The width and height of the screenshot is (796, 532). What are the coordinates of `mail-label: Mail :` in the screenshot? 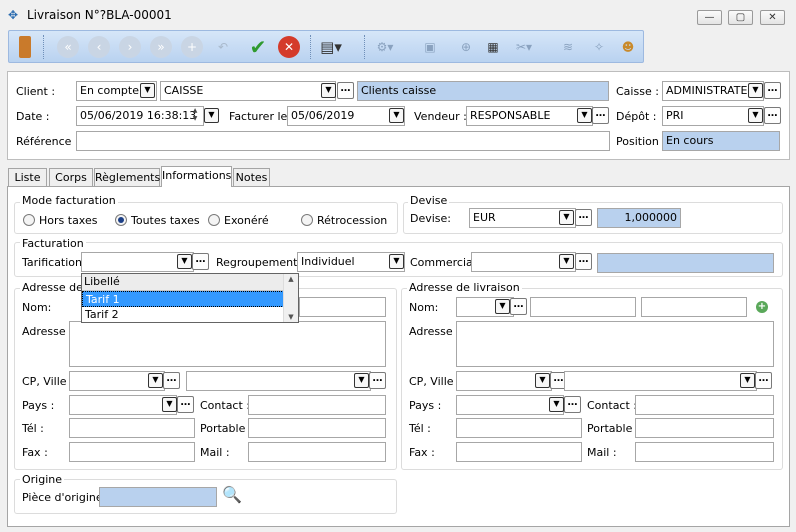 It's located at (602, 452).